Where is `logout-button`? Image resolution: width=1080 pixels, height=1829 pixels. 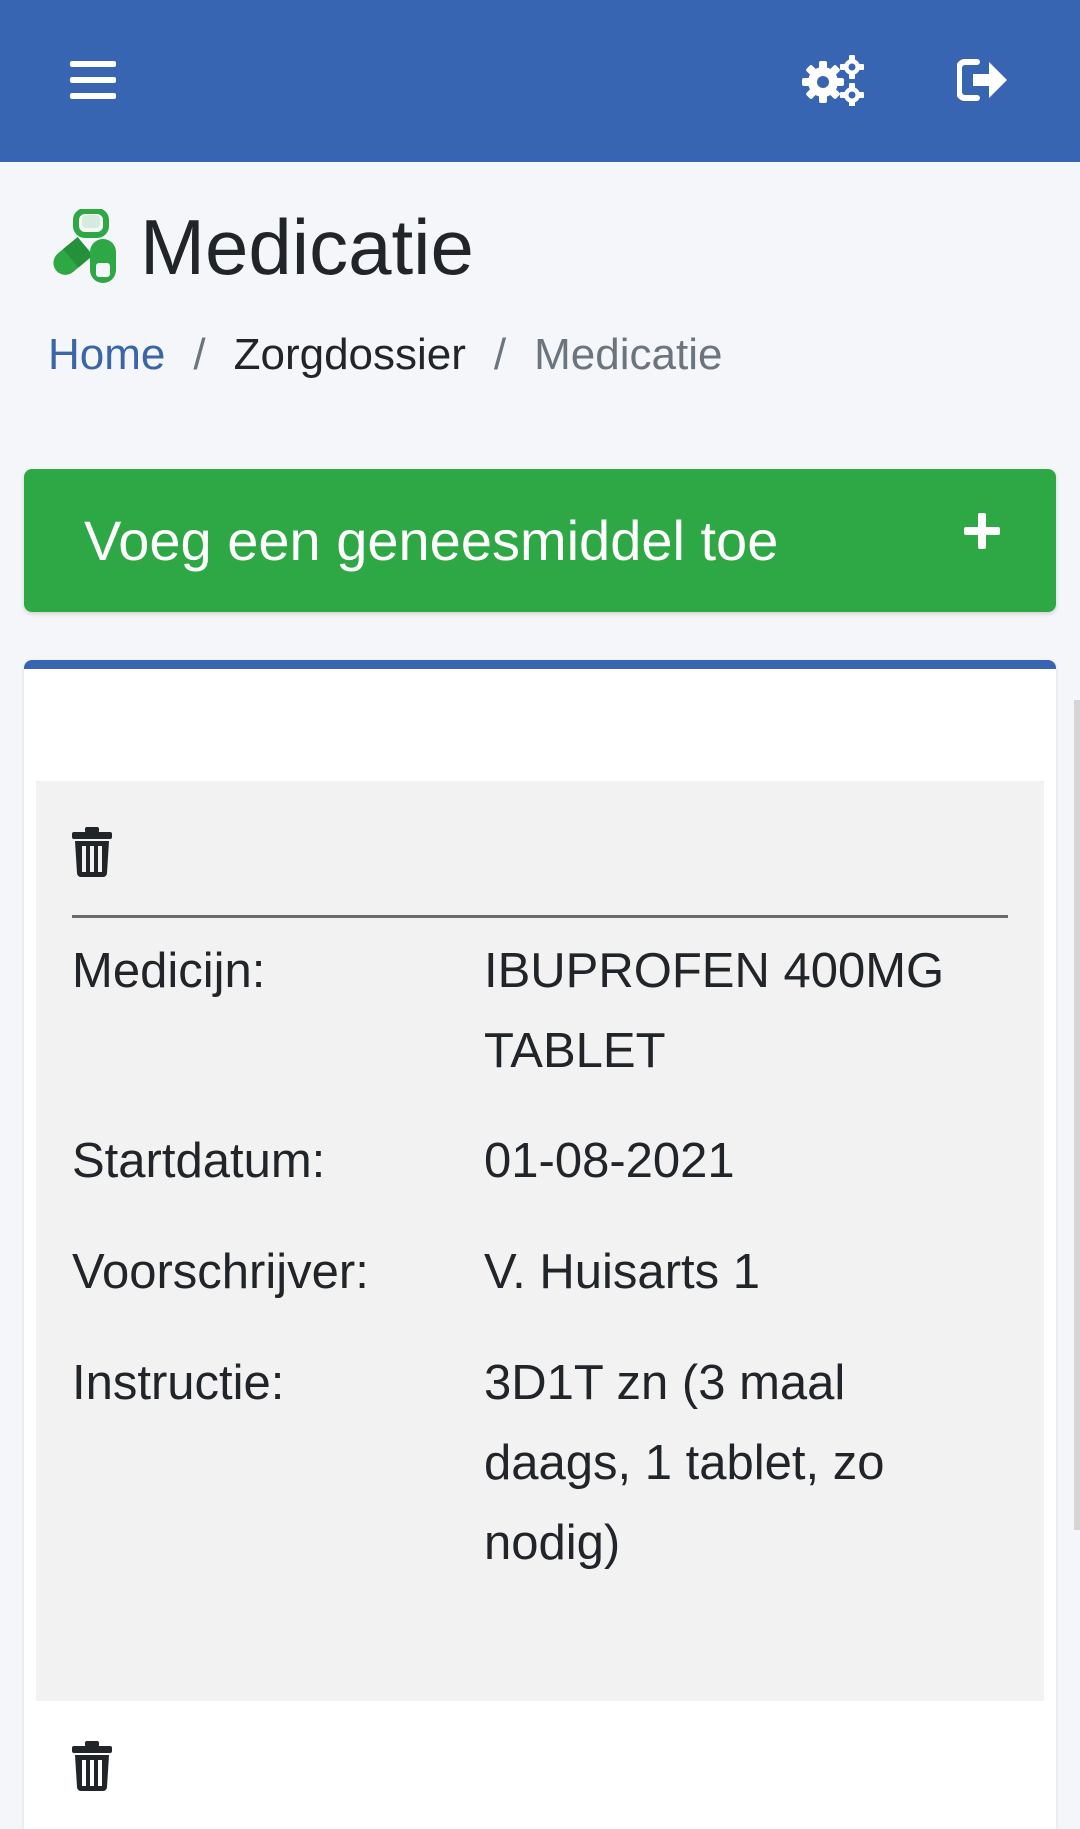
logout-button is located at coordinates (983, 80).